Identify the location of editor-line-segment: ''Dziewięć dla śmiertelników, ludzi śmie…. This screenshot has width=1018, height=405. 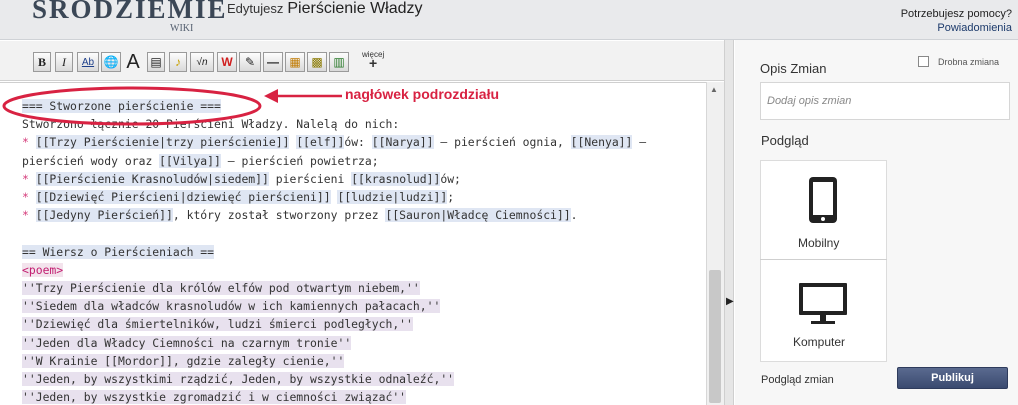
(217, 324).